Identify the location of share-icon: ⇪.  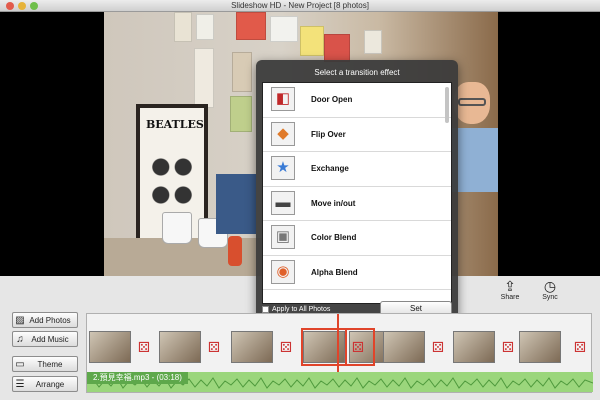
(510, 286).